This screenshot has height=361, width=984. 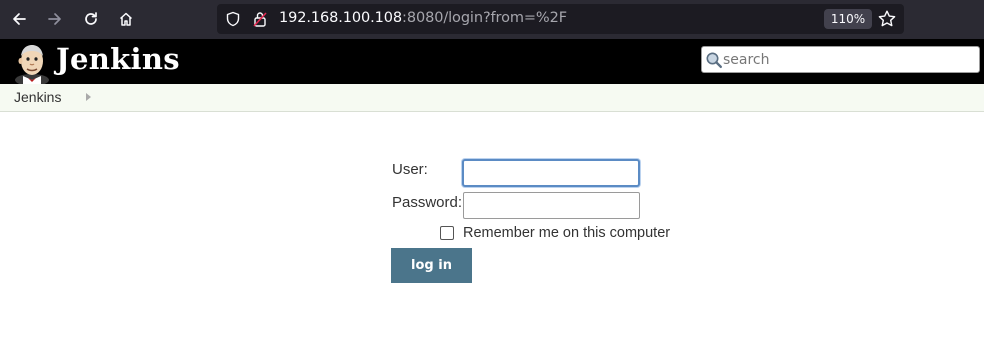 What do you see at coordinates (32, 63) in the screenshot?
I see `jenkins-butler-logo` at bounding box center [32, 63].